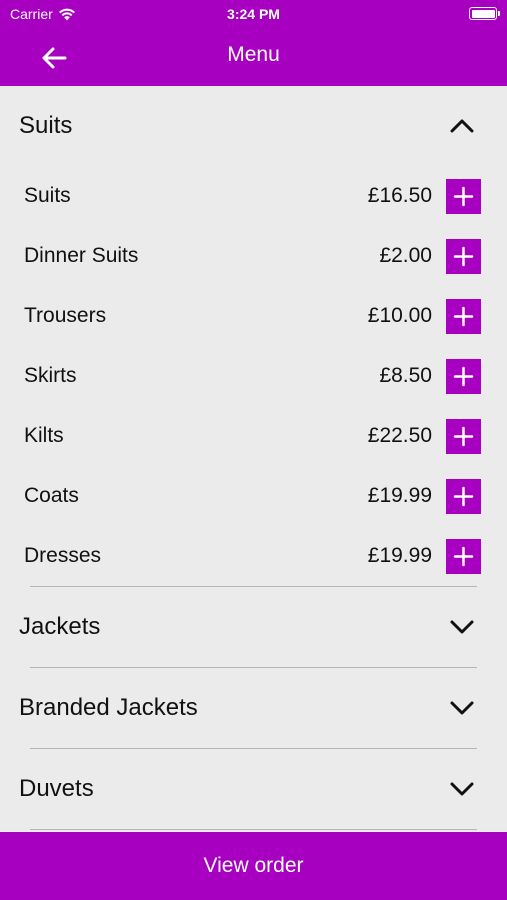 This screenshot has width=507, height=900. I want to click on section-header-jackets: Jackets, so click(253, 627).